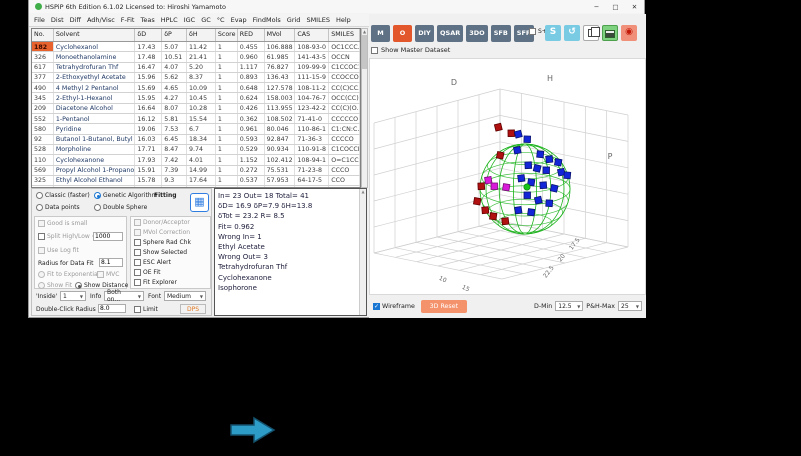  I want to click on double-sphere-radio: Double Sphere, so click(120, 207).